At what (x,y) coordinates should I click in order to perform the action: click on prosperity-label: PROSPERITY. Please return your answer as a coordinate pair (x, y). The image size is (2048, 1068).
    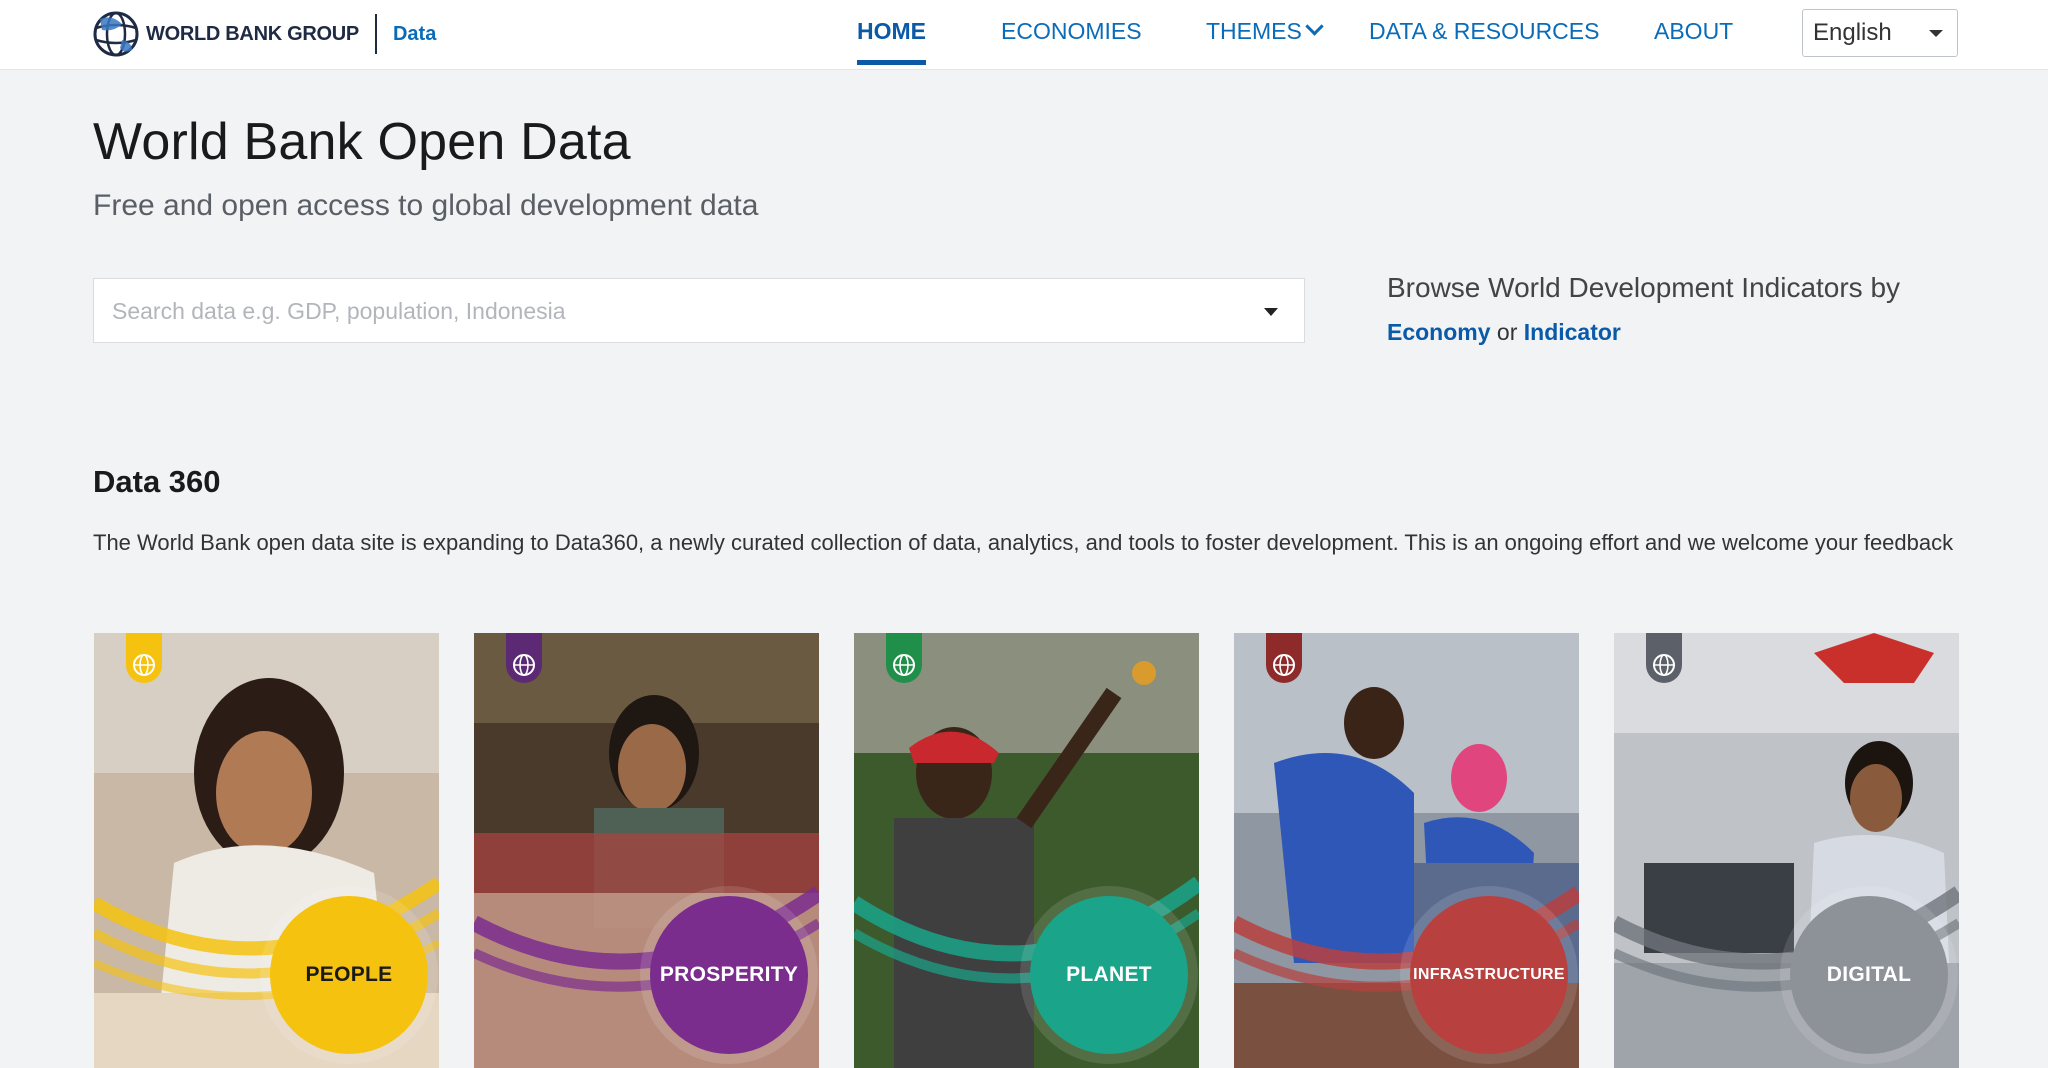
    Looking at the image, I should click on (729, 974).